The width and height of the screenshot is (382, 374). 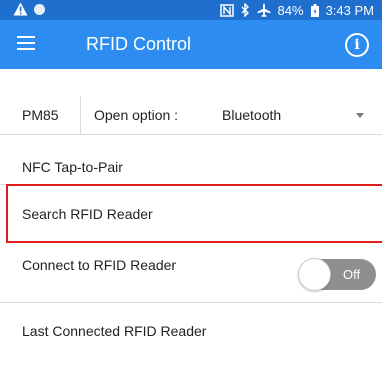 What do you see at coordinates (72, 167) in the screenshot?
I see `list-item-nfc-tap-to-pair: NFC Tap-to-Pair` at bounding box center [72, 167].